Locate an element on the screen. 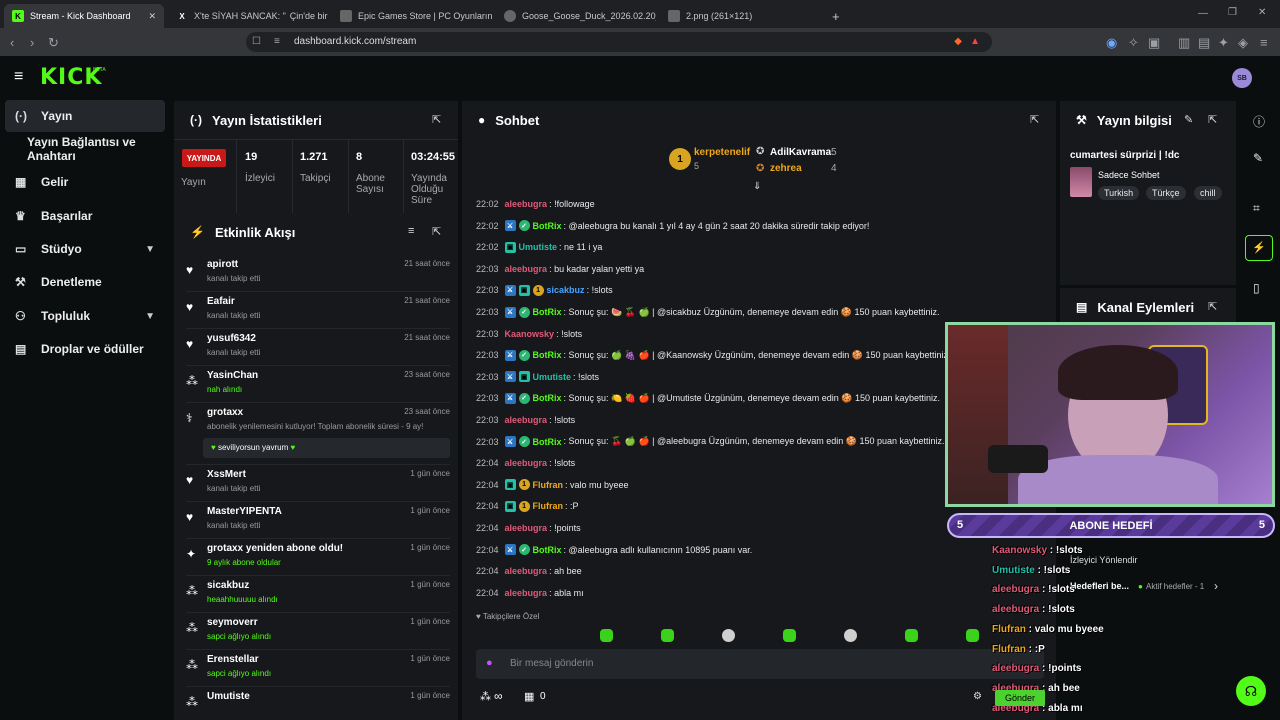 This screenshot has width=1280, height=720. leader-3-name: zehrea is located at coordinates (786, 168).